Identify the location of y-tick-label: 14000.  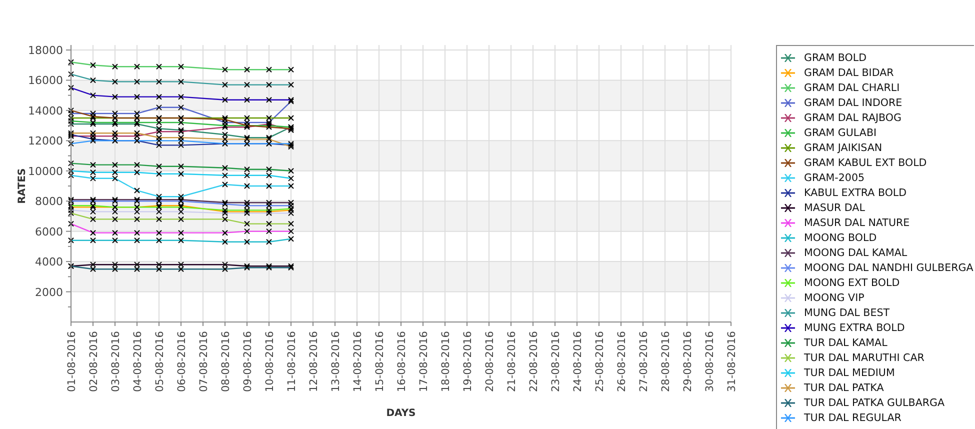
(45, 111).